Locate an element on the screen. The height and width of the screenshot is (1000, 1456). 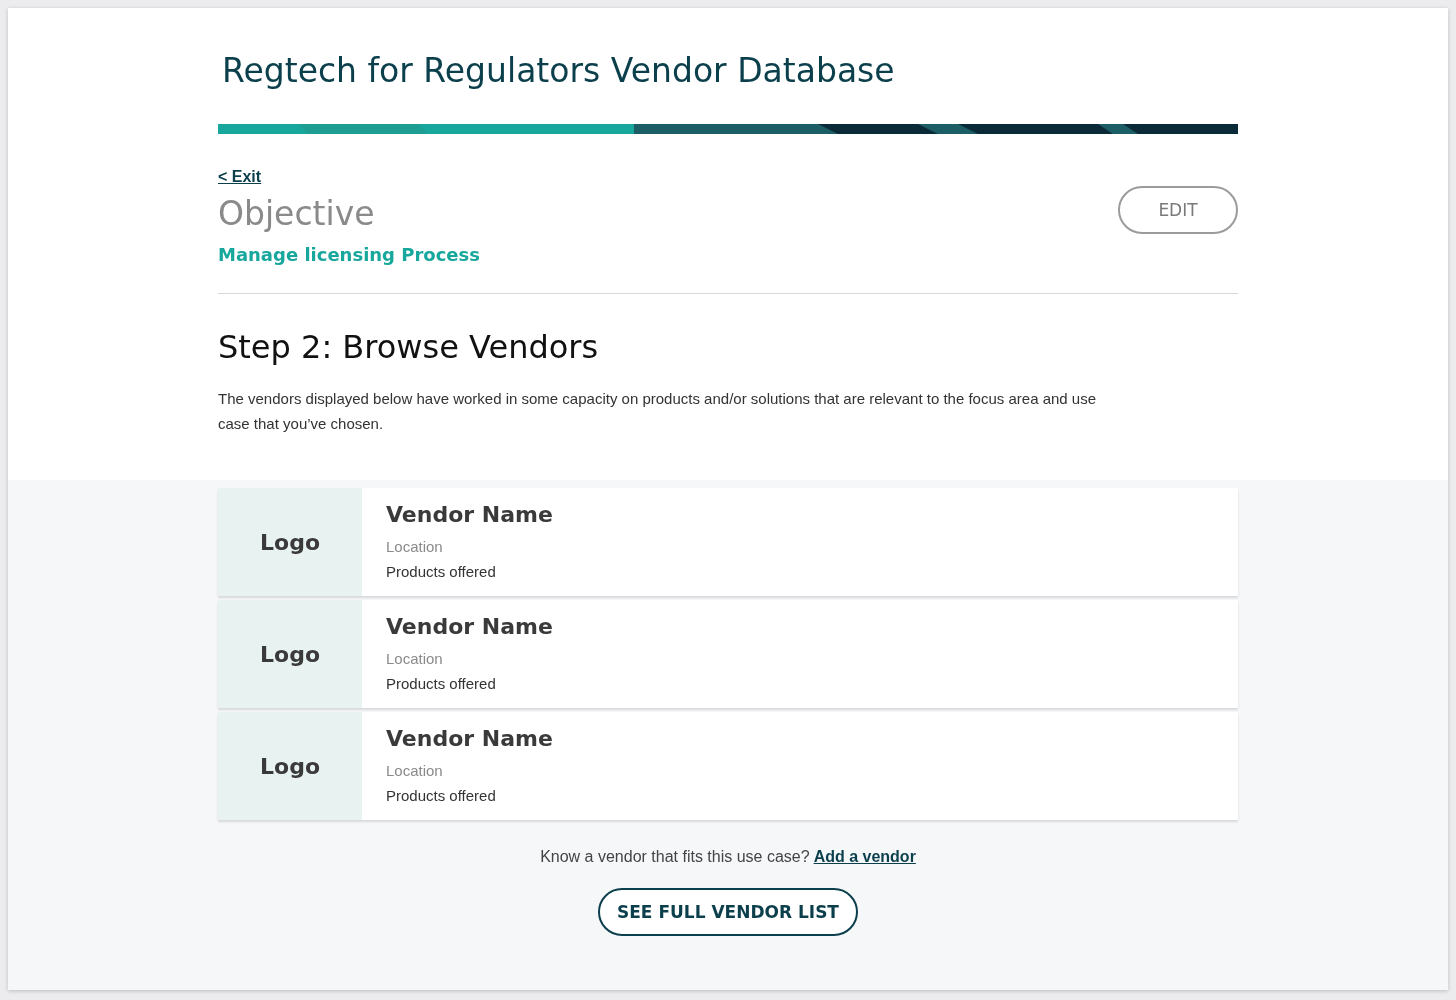
step-description: The vendors displayed below have worked in some capacity on products and/or solutions that are relevant to the focus area and use case that you’ve chosen. is located at coordinates (658, 411).